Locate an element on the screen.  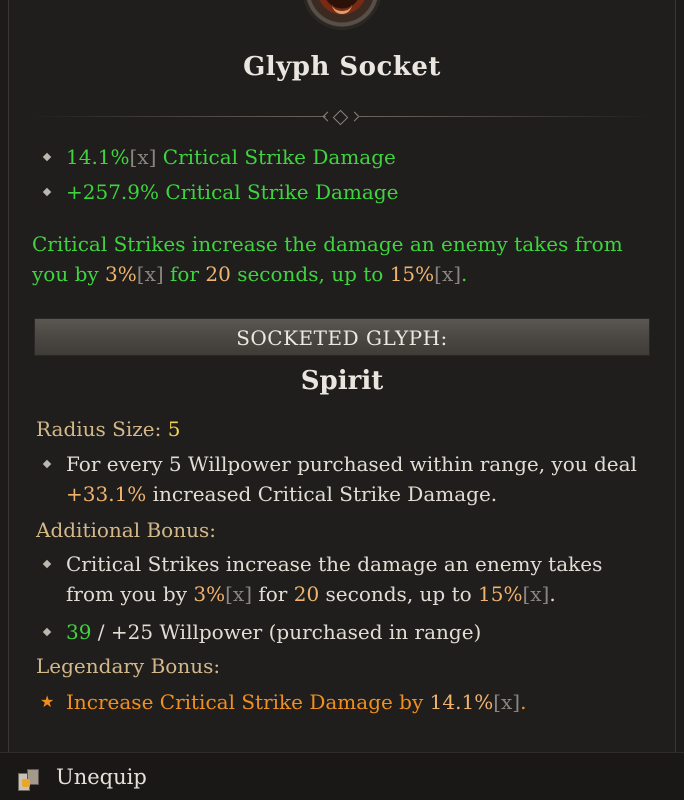
action-bar: Unequip is located at coordinates (342, 776).